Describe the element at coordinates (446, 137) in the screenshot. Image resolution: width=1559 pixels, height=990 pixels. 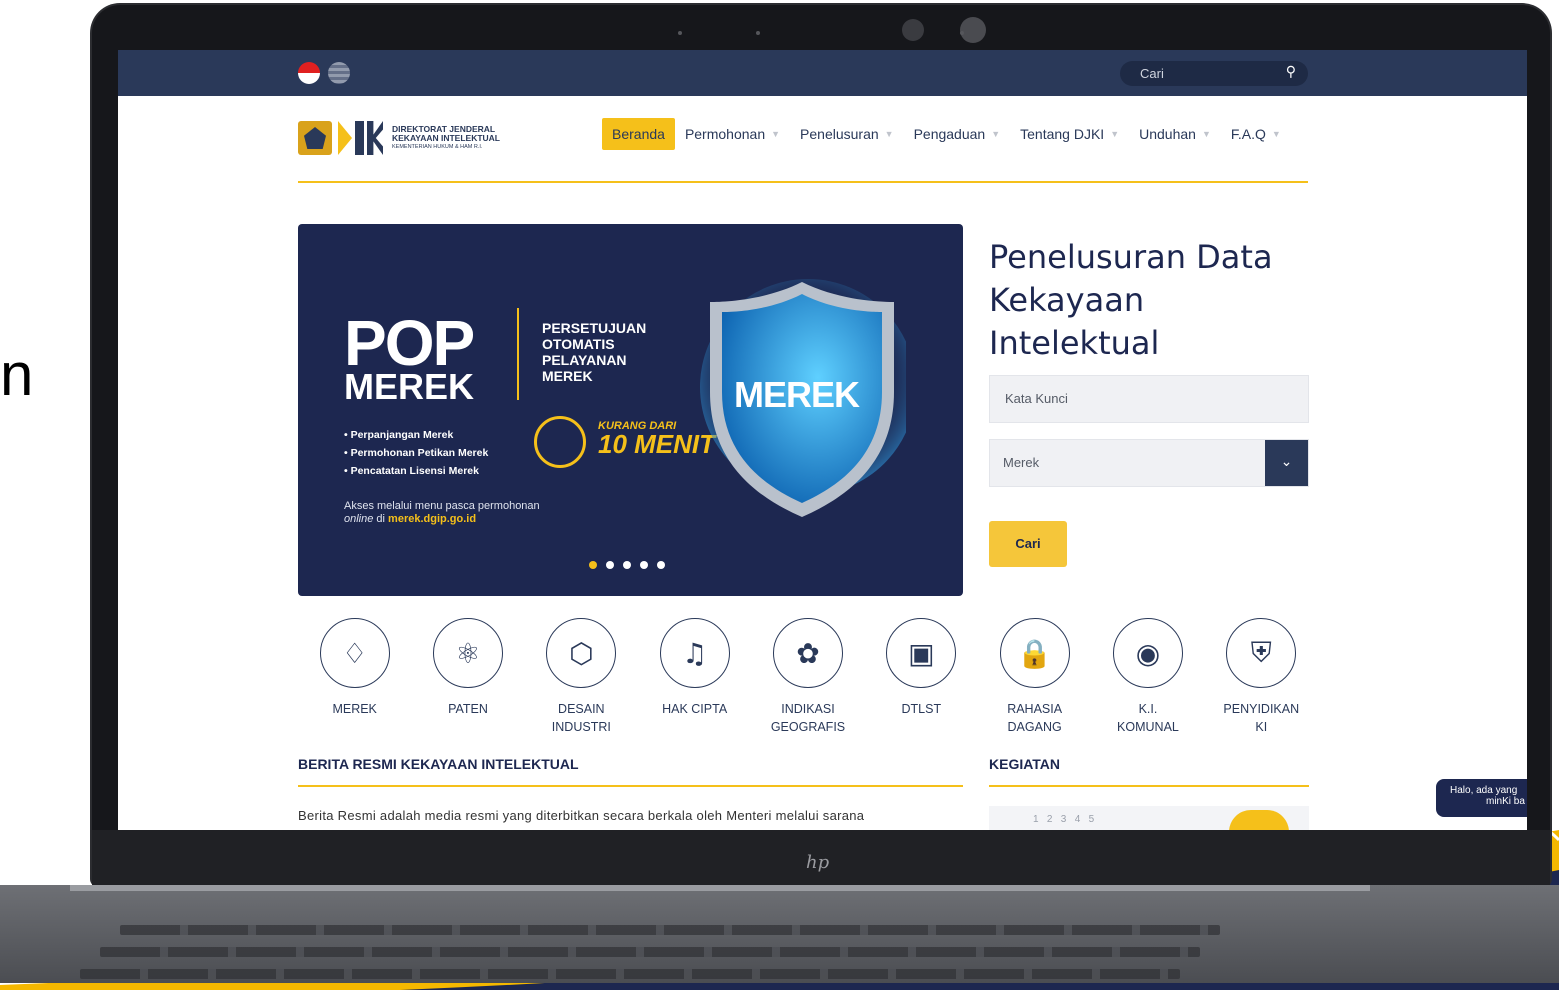
I see `logo-line-2: KEKAYAAN INTELEKTUAL` at that location.